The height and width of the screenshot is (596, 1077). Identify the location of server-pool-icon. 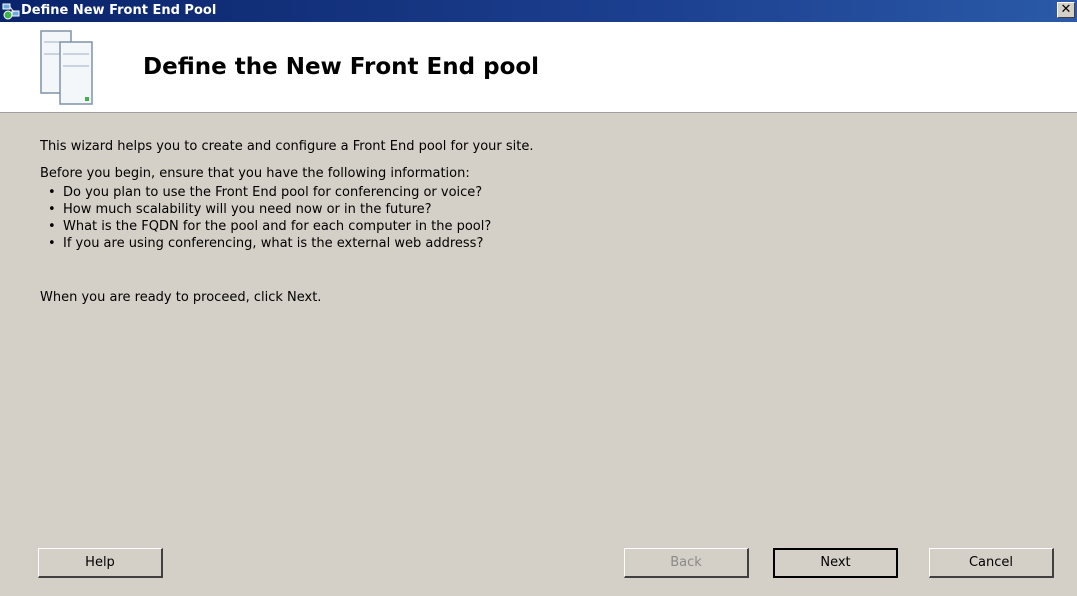
(68, 67).